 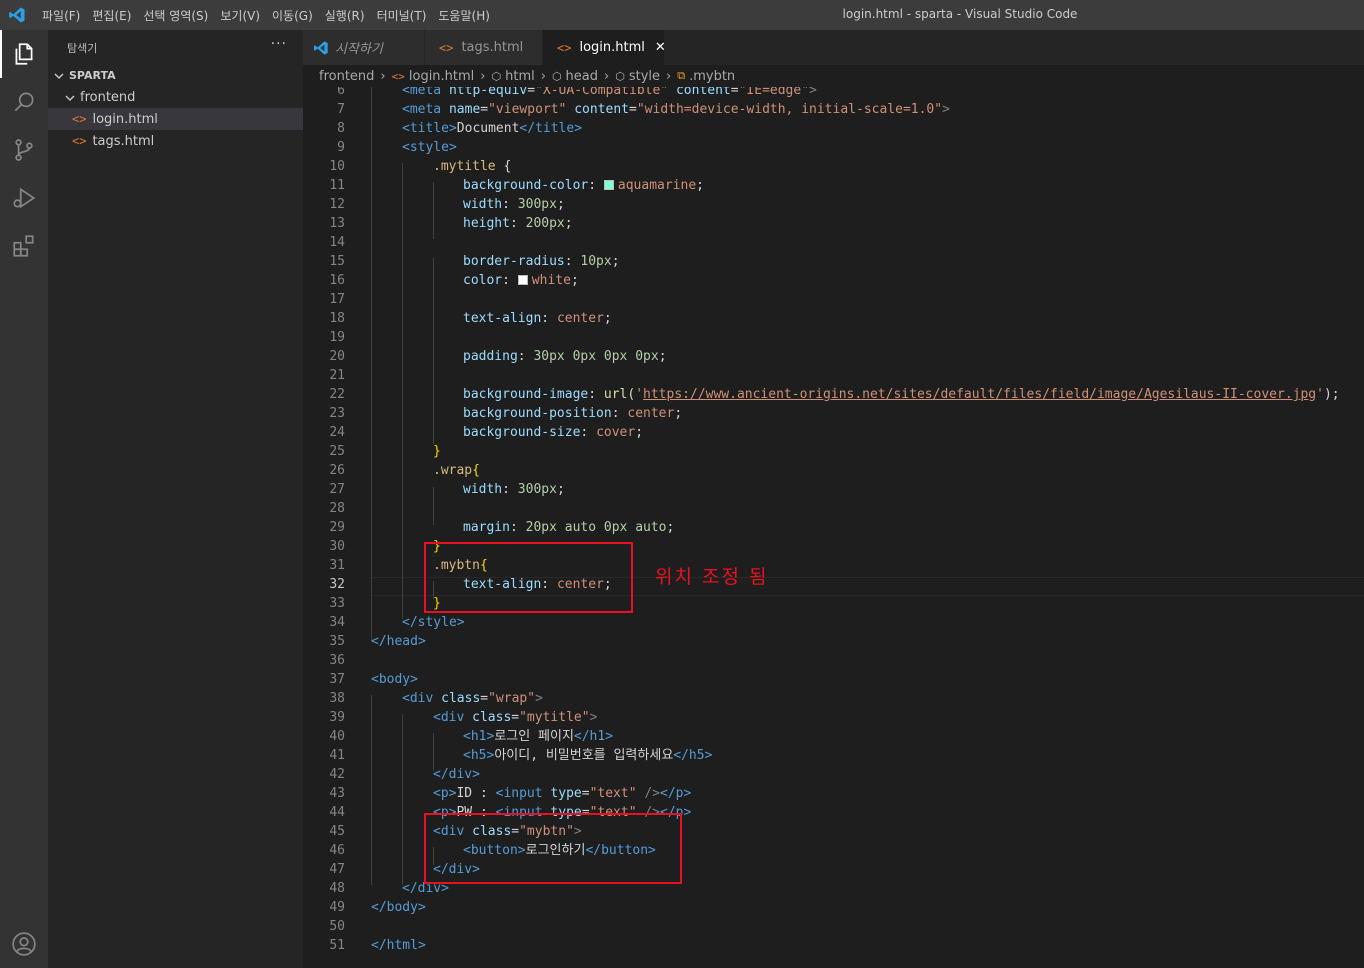 What do you see at coordinates (175, 97) in the screenshot?
I see `folder-frontend: frontend` at bounding box center [175, 97].